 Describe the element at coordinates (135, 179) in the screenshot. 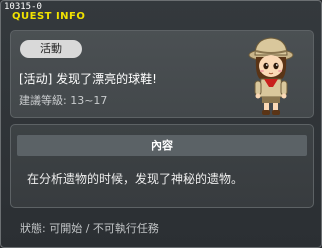

I see `quest-description: 在分析遗物的时候，发现了神秘的遗物。` at that location.